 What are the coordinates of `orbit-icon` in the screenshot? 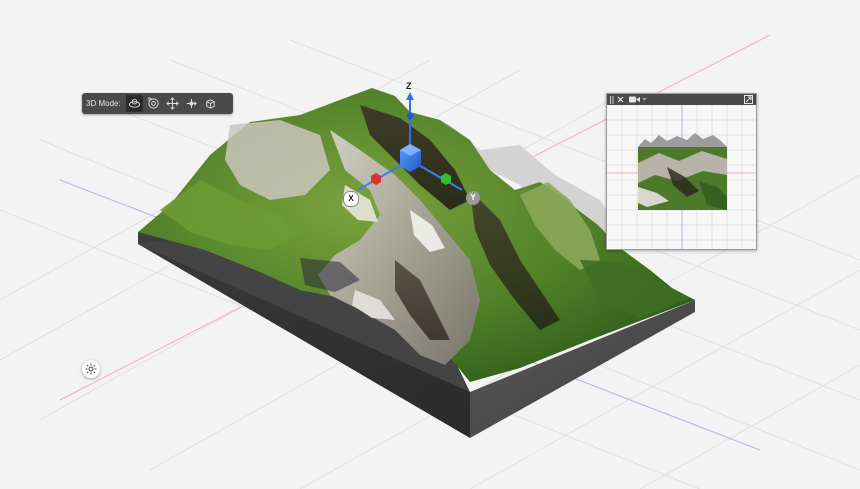 It's located at (134, 103).